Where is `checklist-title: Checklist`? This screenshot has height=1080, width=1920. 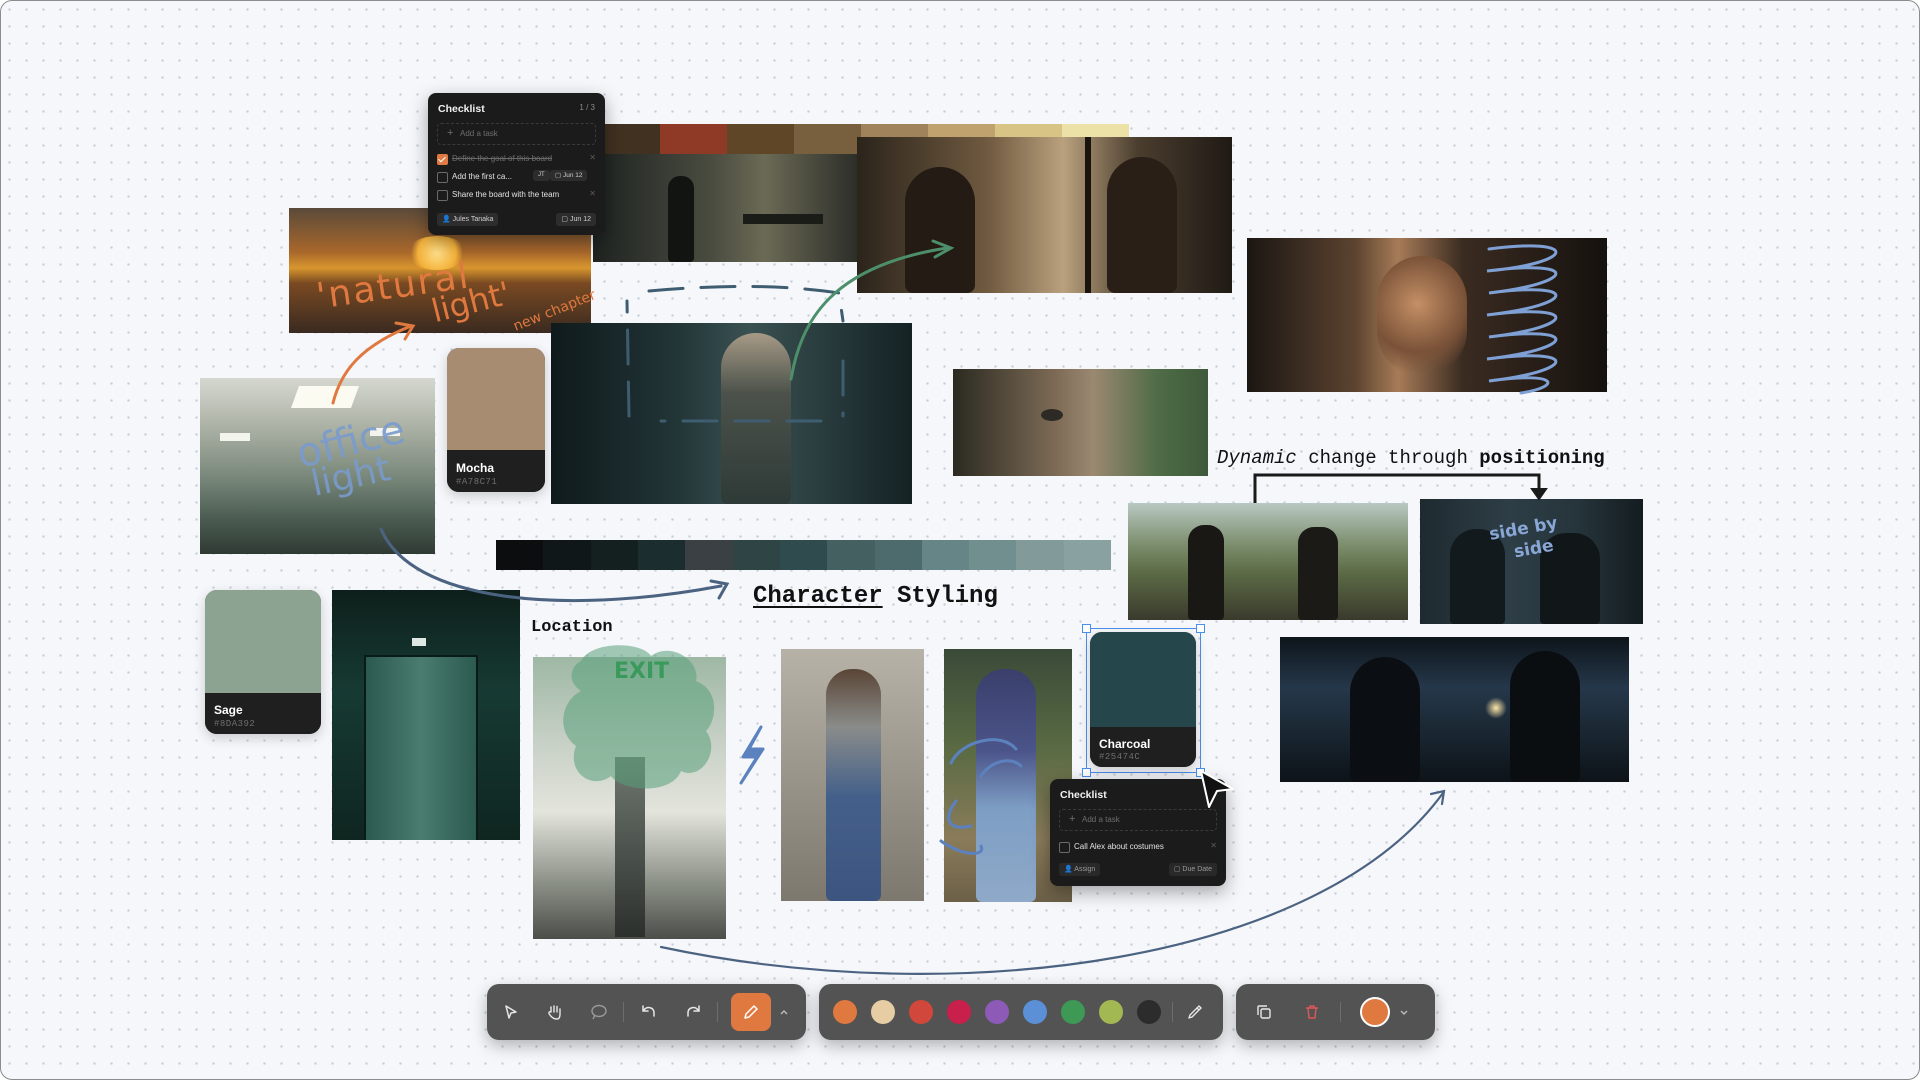 checklist-title: Checklist is located at coordinates (1083, 795).